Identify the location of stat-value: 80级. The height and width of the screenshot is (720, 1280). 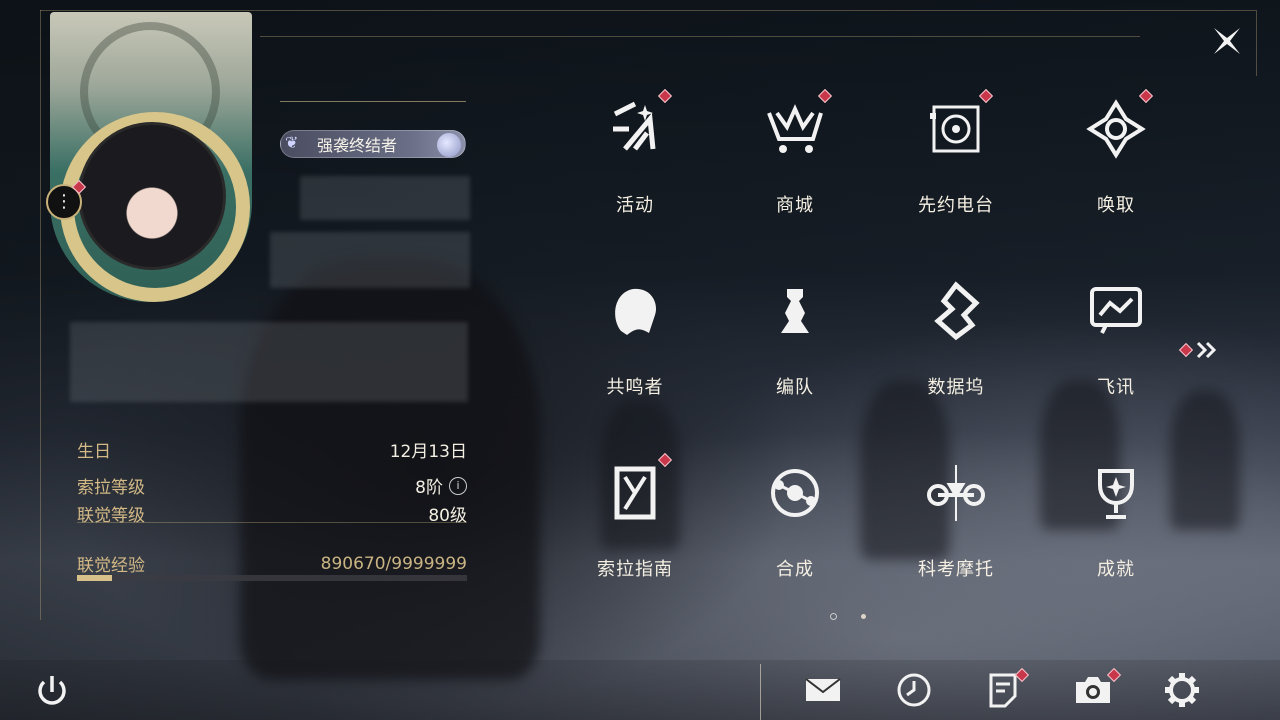
(447, 516).